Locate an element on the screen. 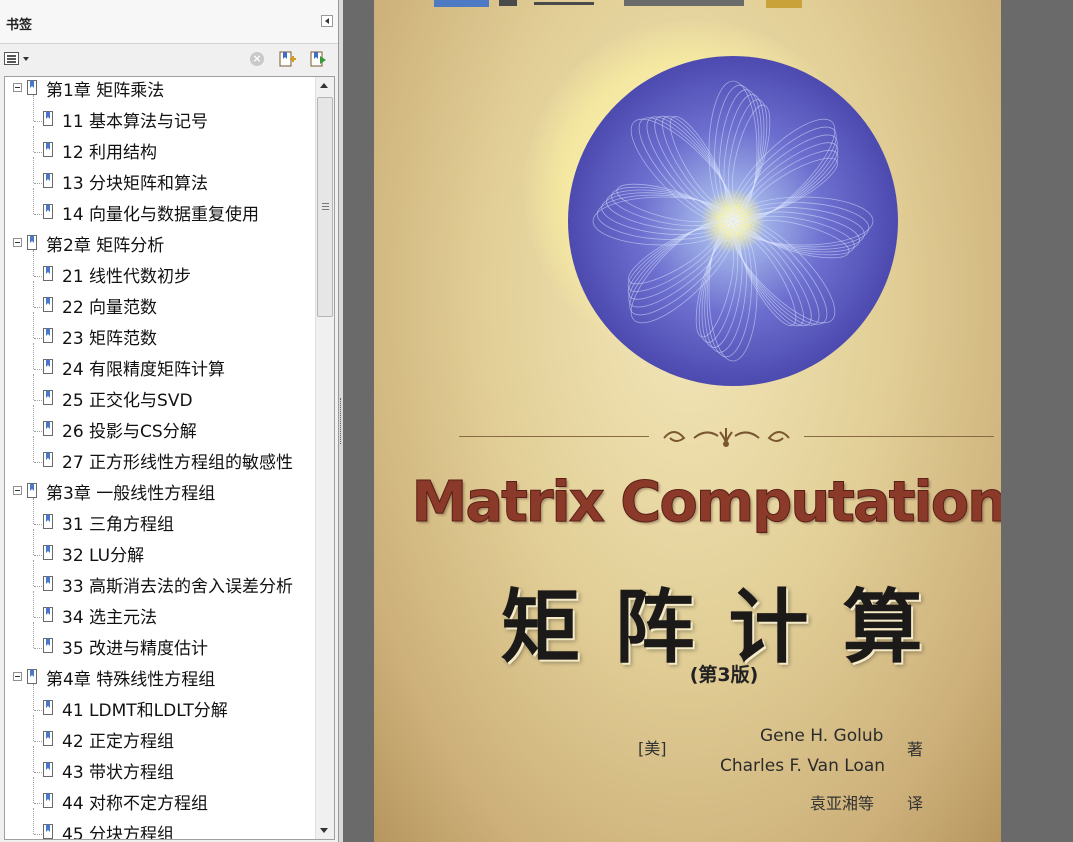 Image resolution: width=1073 pixels, height=842 pixels. bookmark-label: 43 带状方程组 is located at coordinates (118, 773).